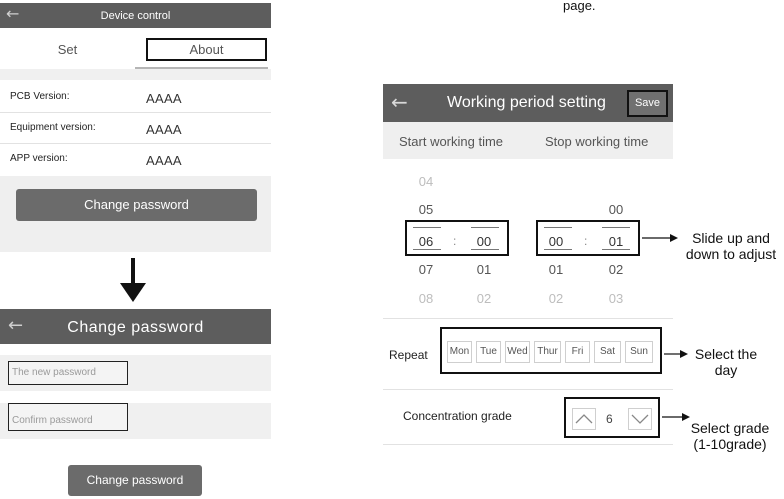  I want to click on slide-annotation-line: Slide up and, so click(731, 238).